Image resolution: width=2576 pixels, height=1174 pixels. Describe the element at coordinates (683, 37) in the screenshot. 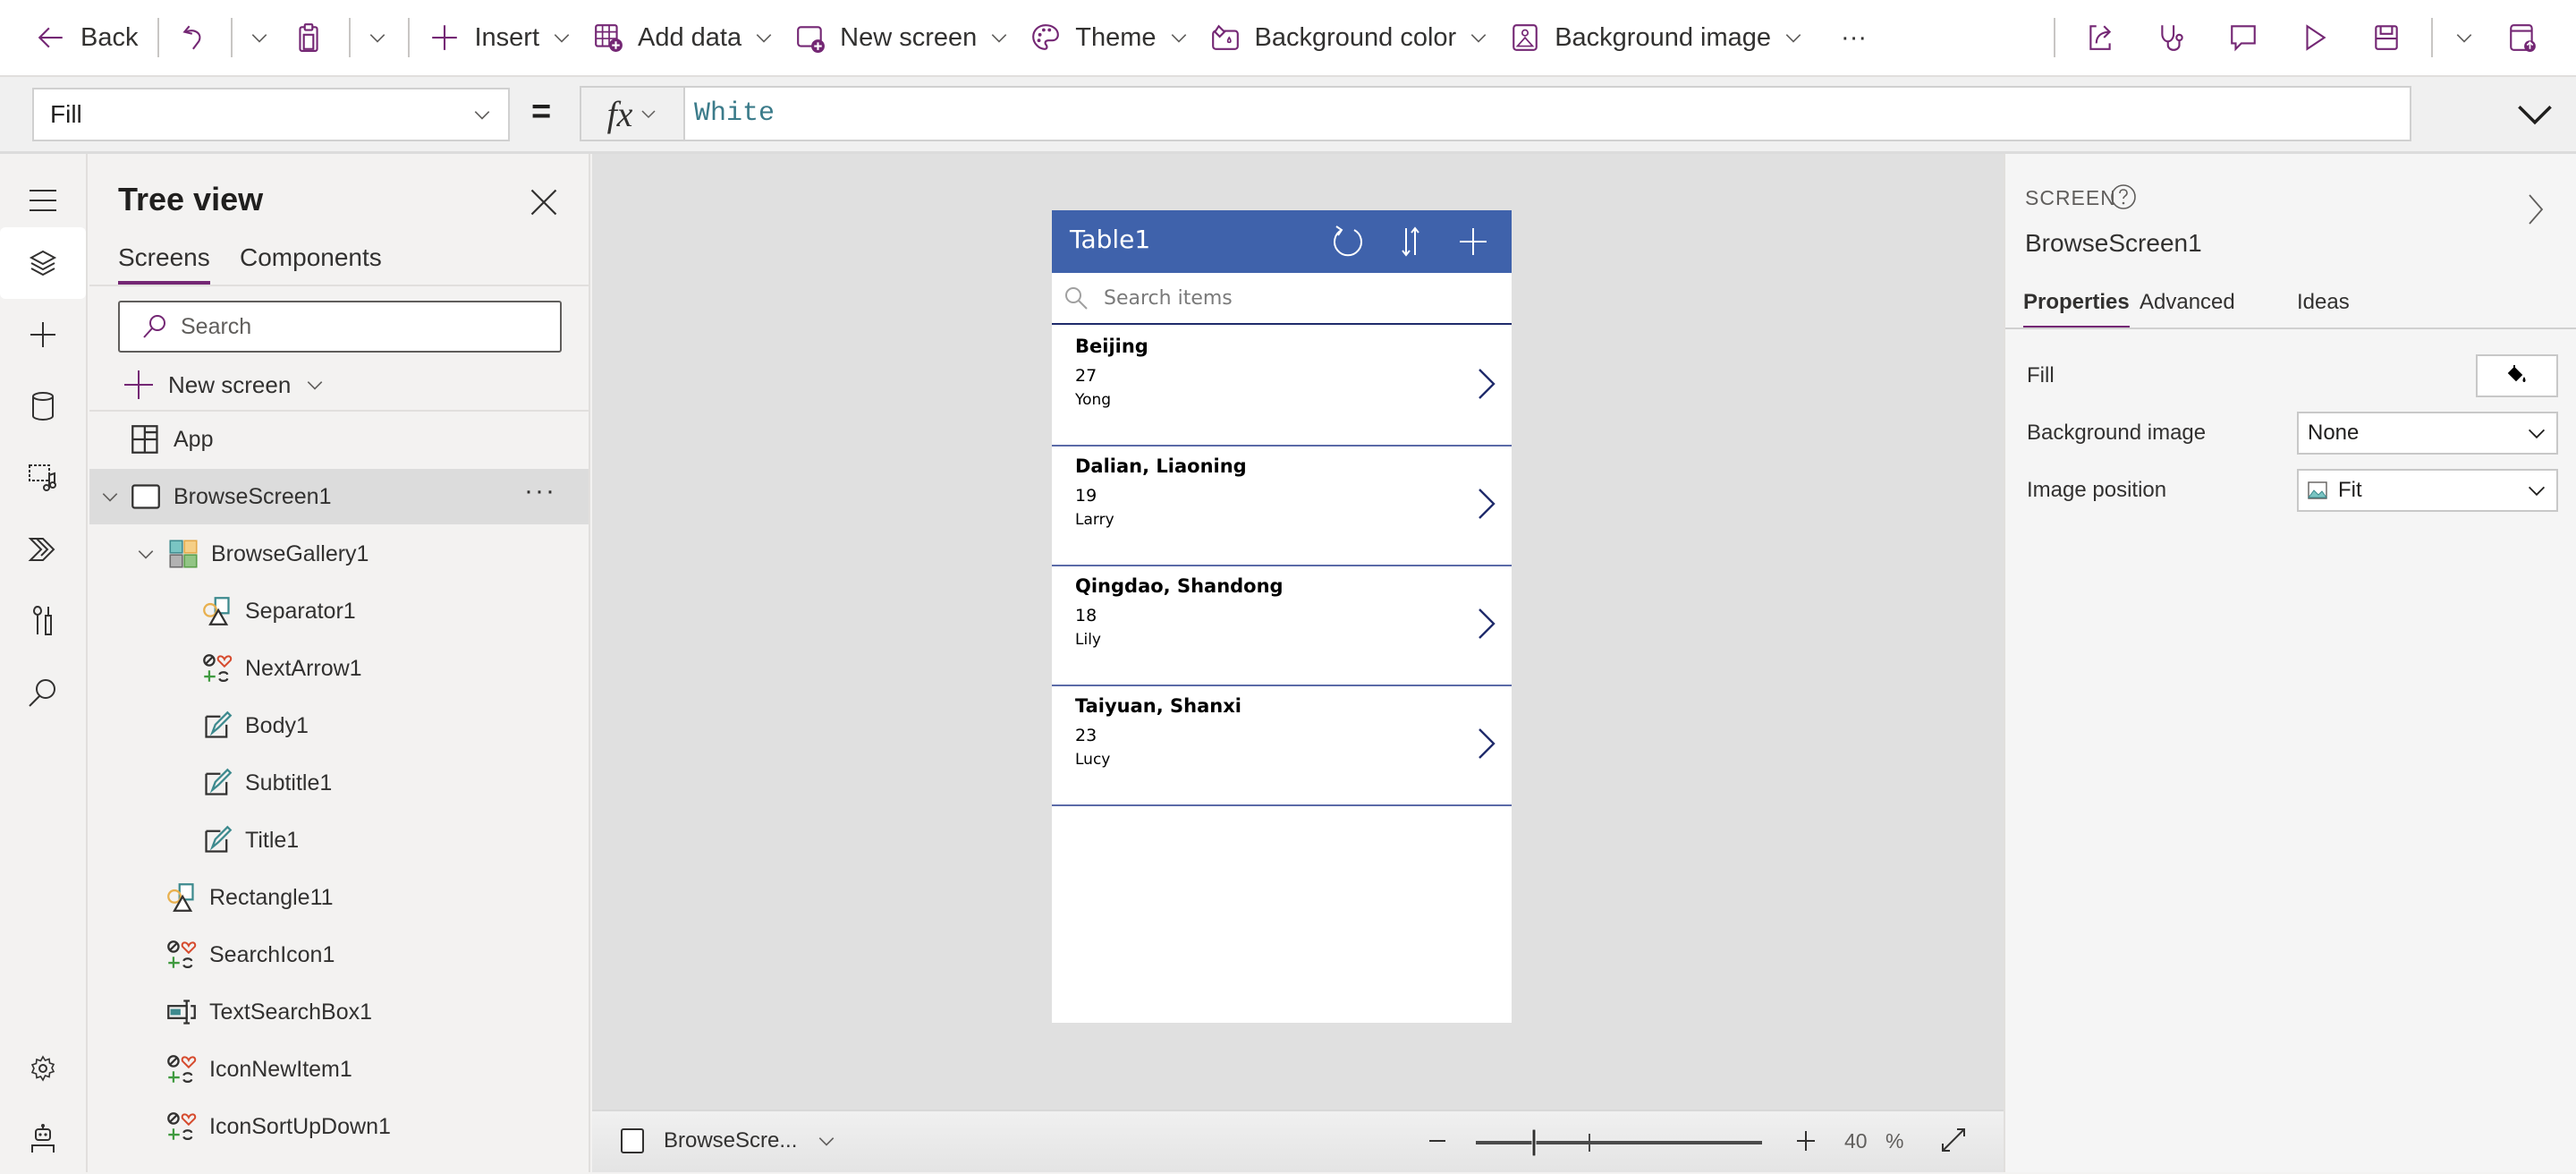

I see `add-data-button: Add data` at that location.